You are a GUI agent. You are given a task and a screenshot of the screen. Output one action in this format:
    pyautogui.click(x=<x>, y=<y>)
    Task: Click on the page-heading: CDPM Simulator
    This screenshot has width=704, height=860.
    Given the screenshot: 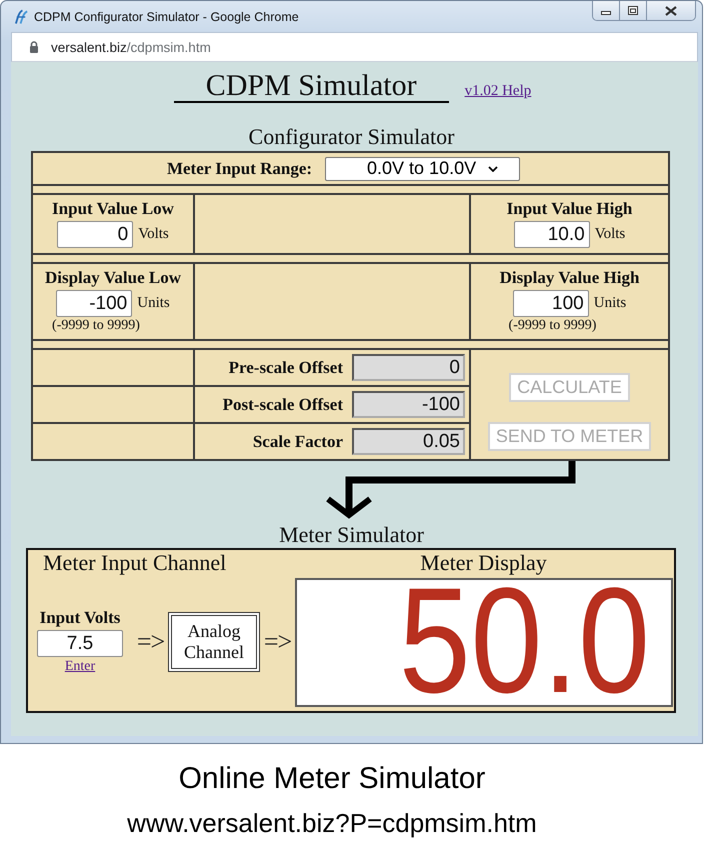 What is the action you would take?
    pyautogui.click(x=311, y=87)
    